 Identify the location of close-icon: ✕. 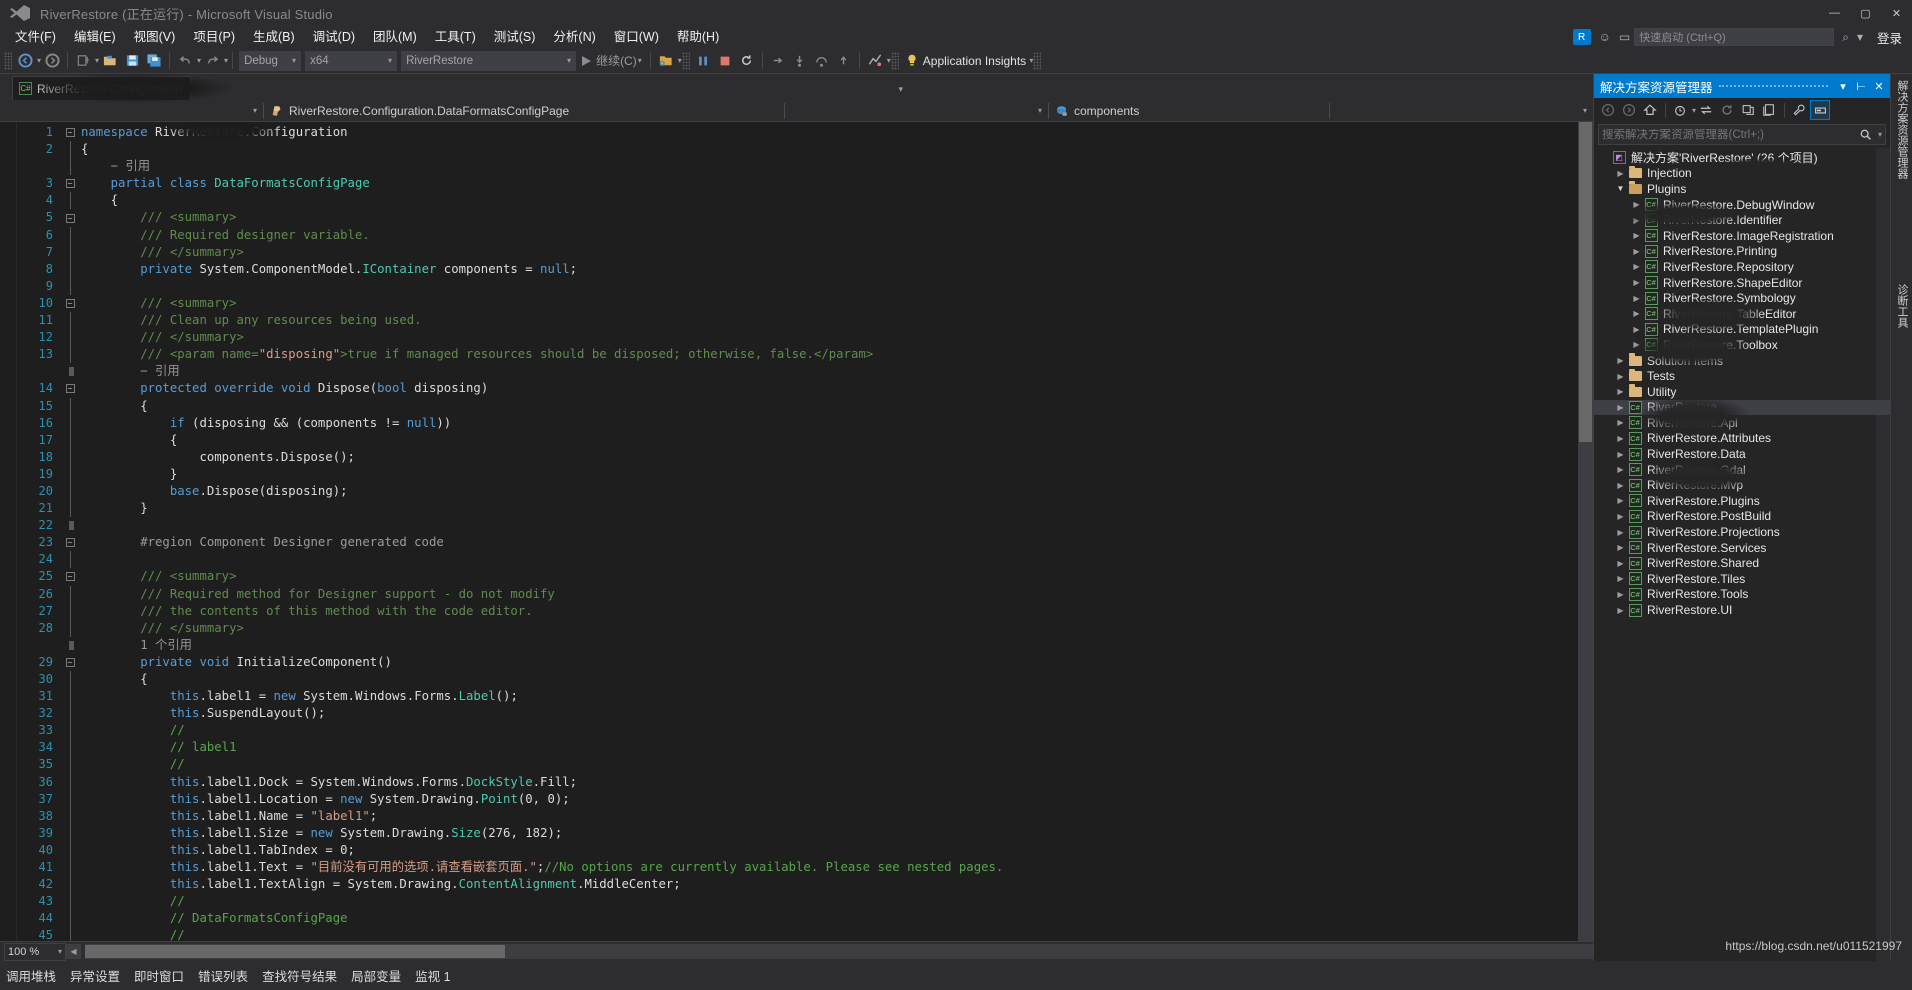
(1879, 86).